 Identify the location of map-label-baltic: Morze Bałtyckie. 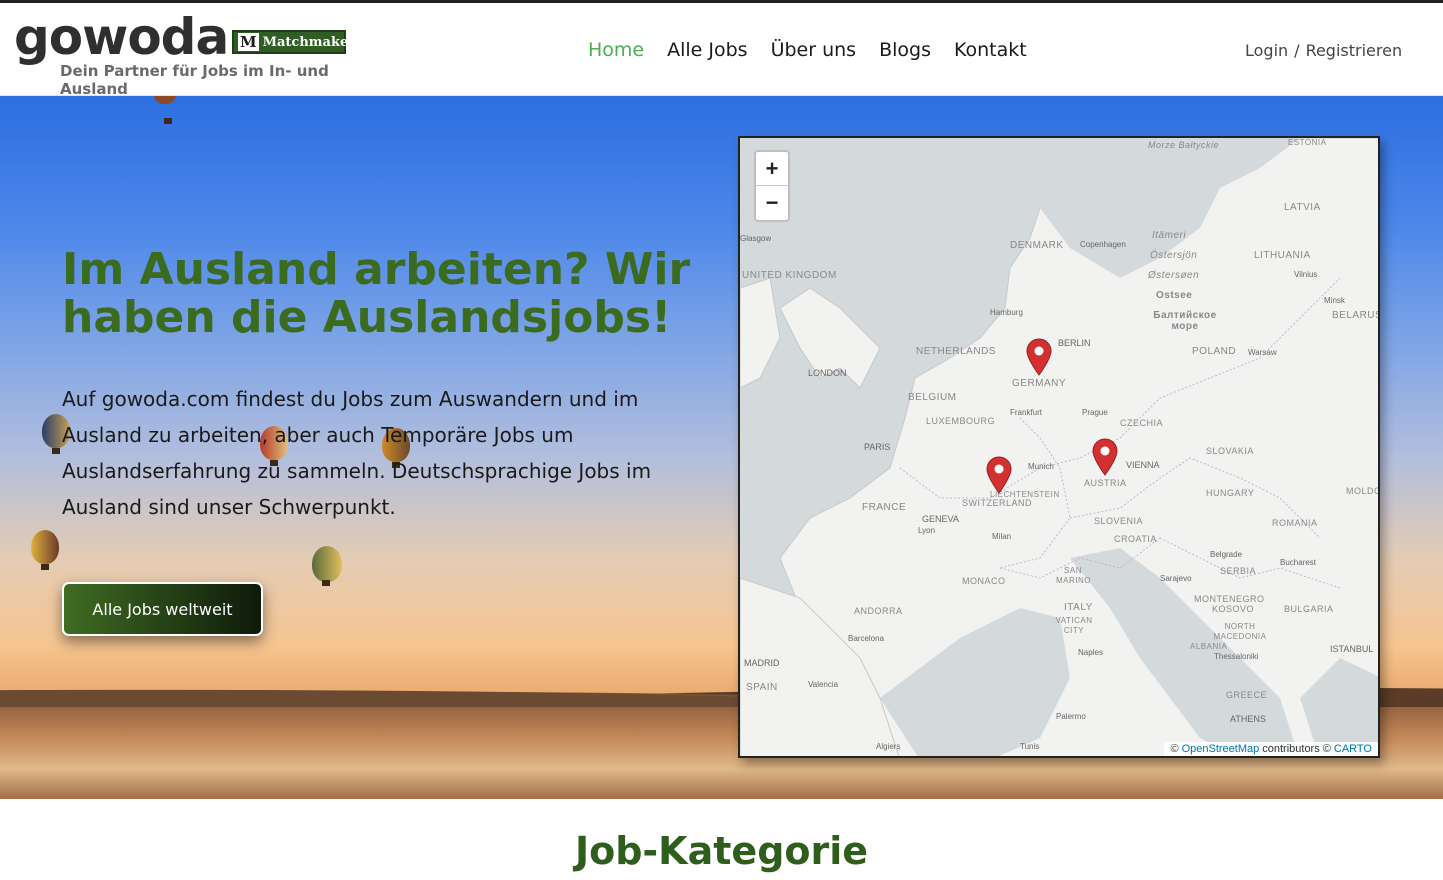
(1184, 145).